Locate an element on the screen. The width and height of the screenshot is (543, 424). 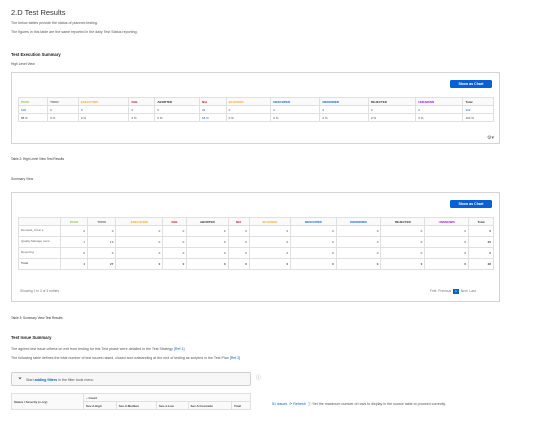
severity-column-header: Sev-5-Cosmetic is located at coordinates (210, 405).